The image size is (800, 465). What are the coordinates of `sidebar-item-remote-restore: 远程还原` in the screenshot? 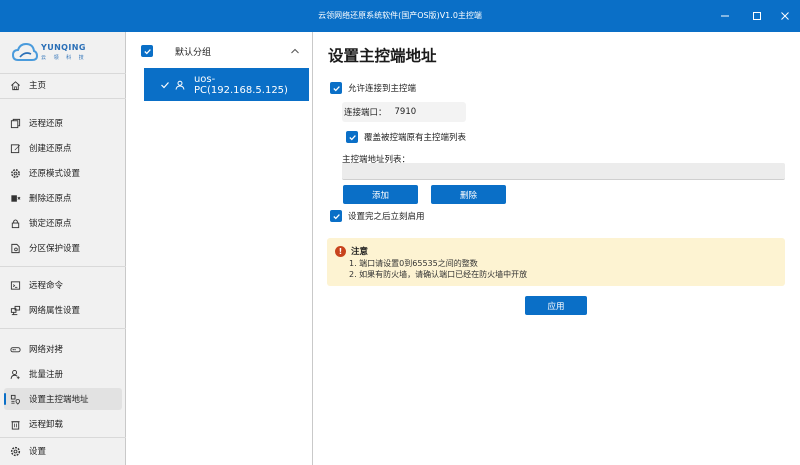 It's located at (63, 123).